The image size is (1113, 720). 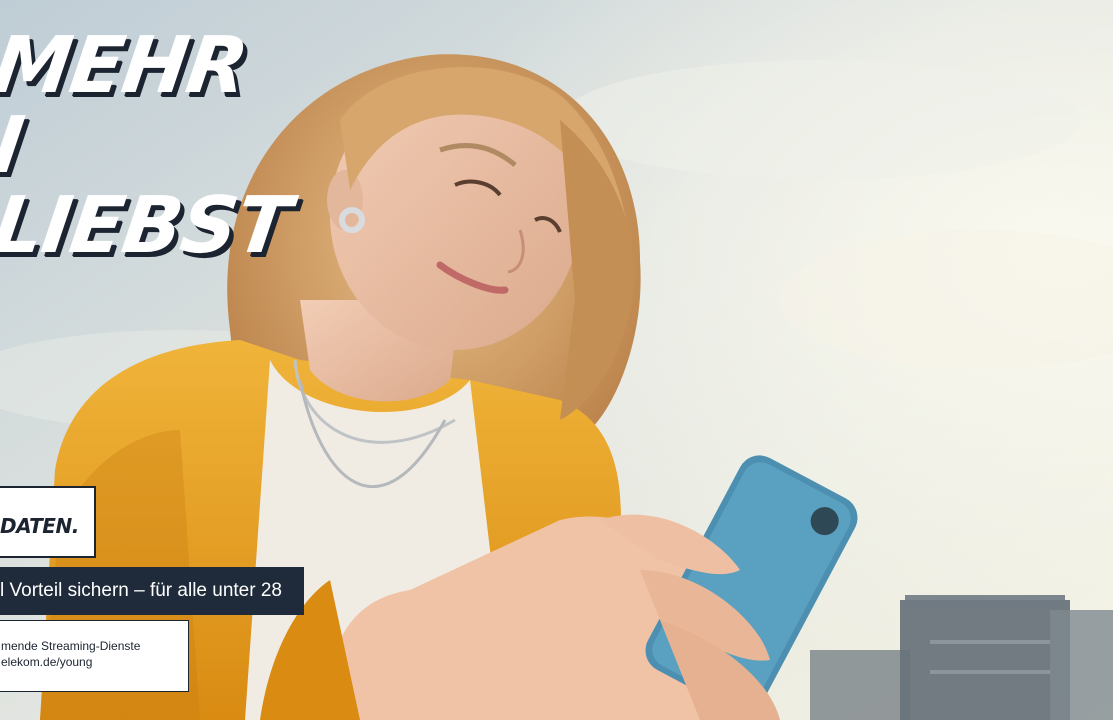 I want to click on promo-text: l Vorteil sichern – für alle unter 28, so click(x=141, y=590).